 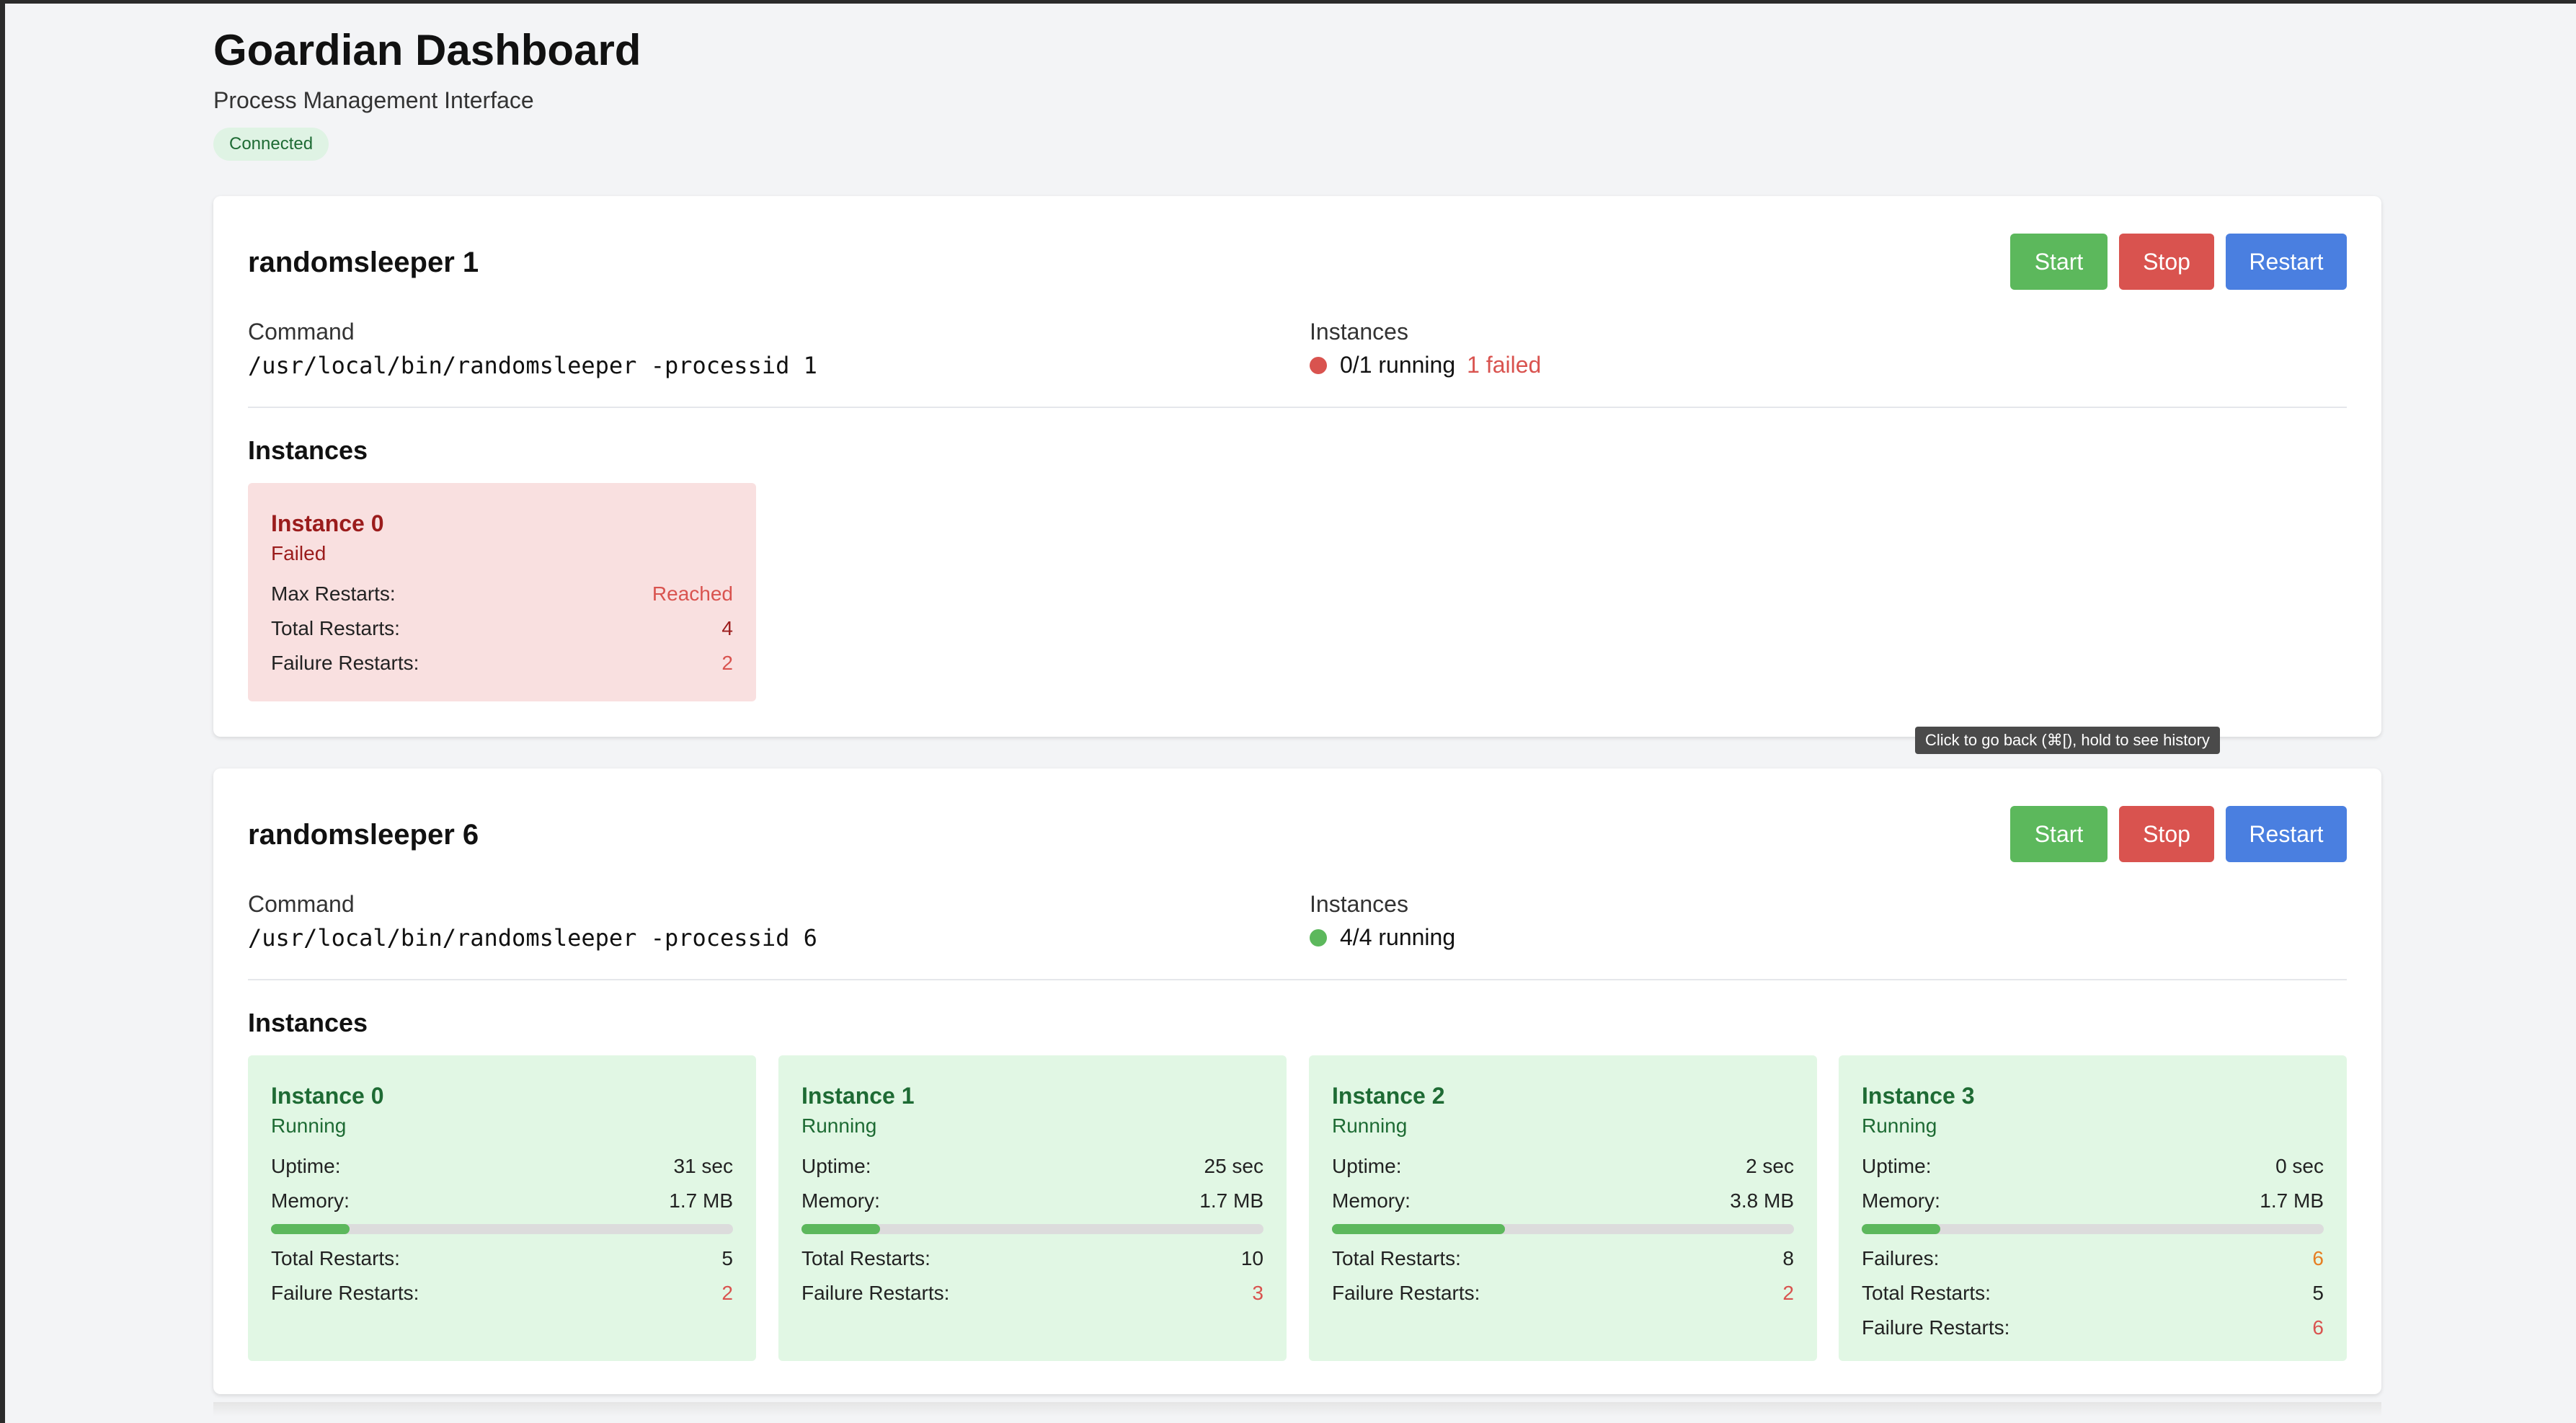 What do you see at coordinates (2093, 1258) in the screenshot?
I see `stat-failures: Failures: 6` at bounding box center [2093, 1258].